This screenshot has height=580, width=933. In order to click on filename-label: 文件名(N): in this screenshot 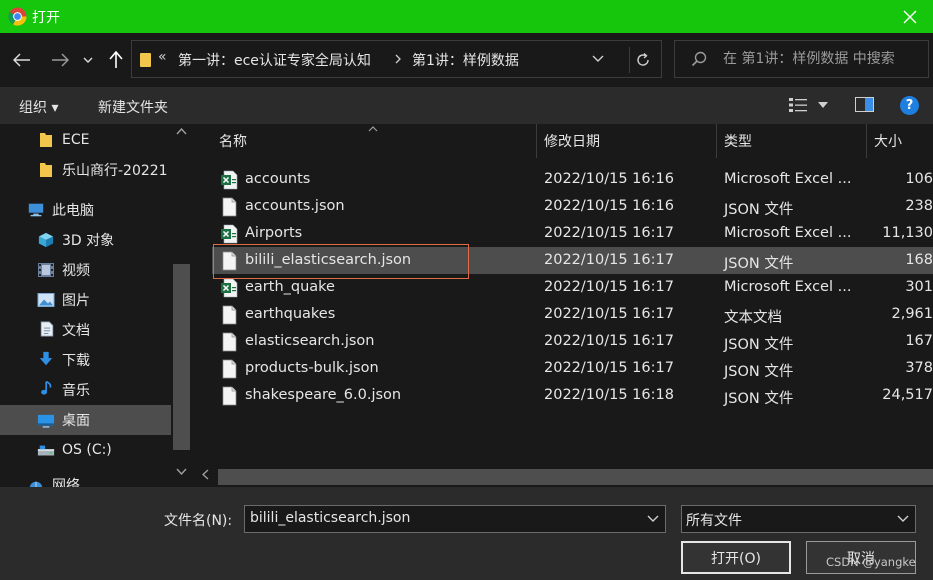, I will do `click(198, 521)`.